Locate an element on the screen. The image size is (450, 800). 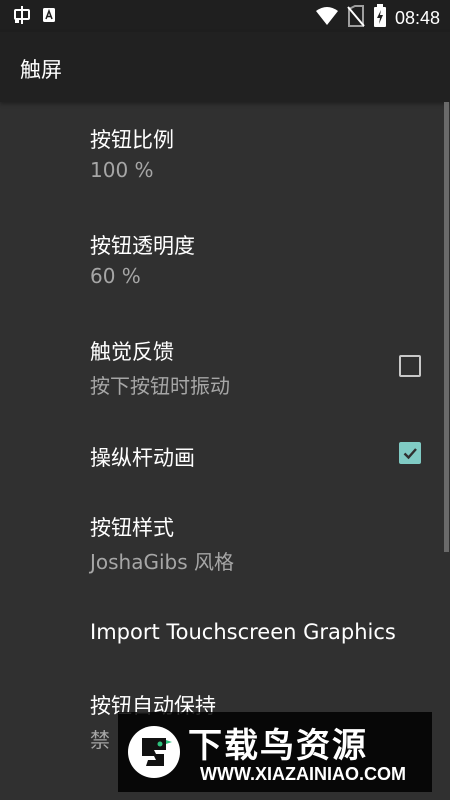
status-time: 08:48 is located at coordinates (417, 17).